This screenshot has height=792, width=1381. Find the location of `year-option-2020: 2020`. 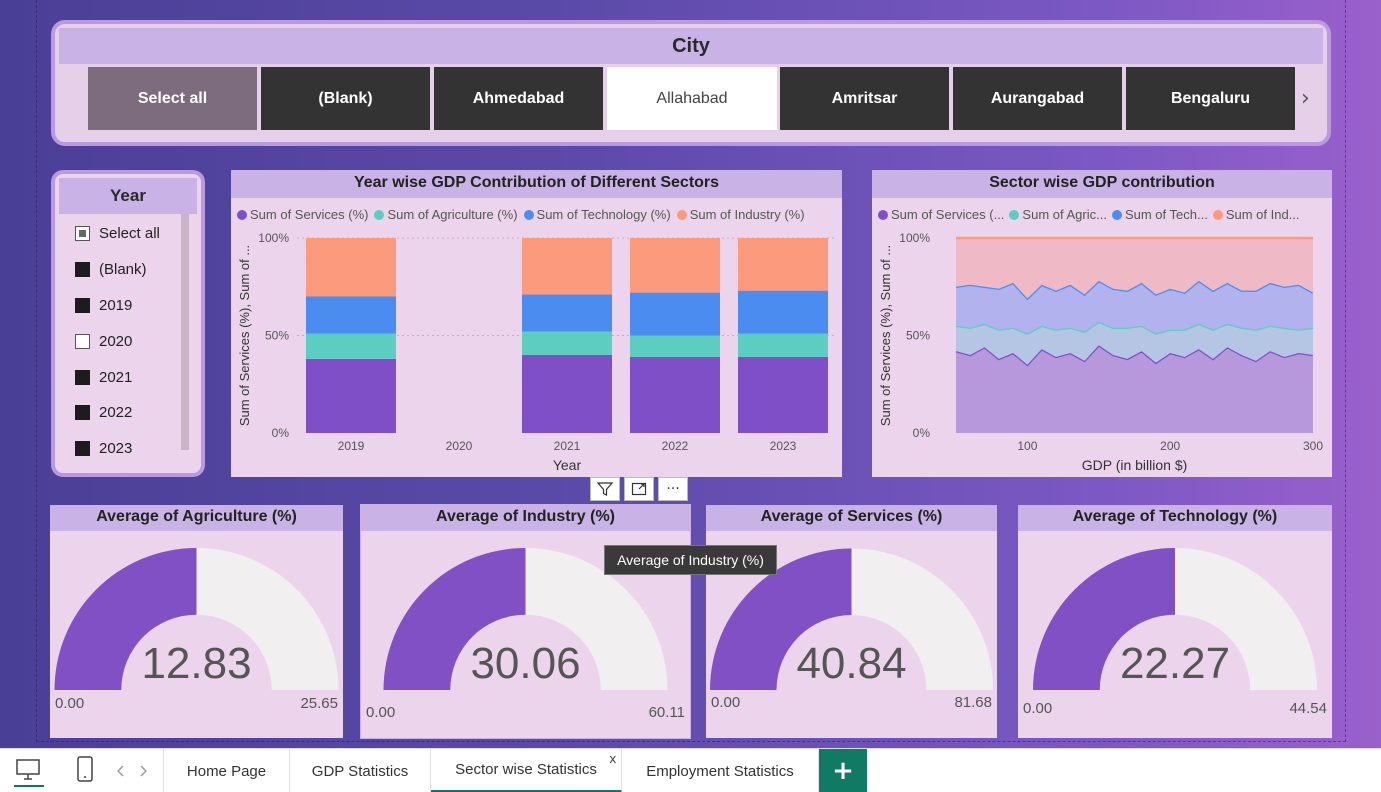

year-option-2020: 2020 is located at coordinates (103, 341).